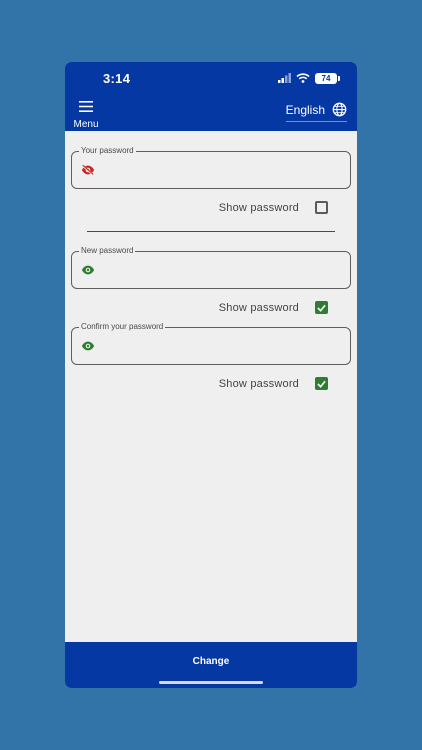 Image resolution: width=422 pixels, height=750 pixels. What do you see at coordinates (211, 231) in the screenshot?
I see `divider` at bounding box center [211, 231].